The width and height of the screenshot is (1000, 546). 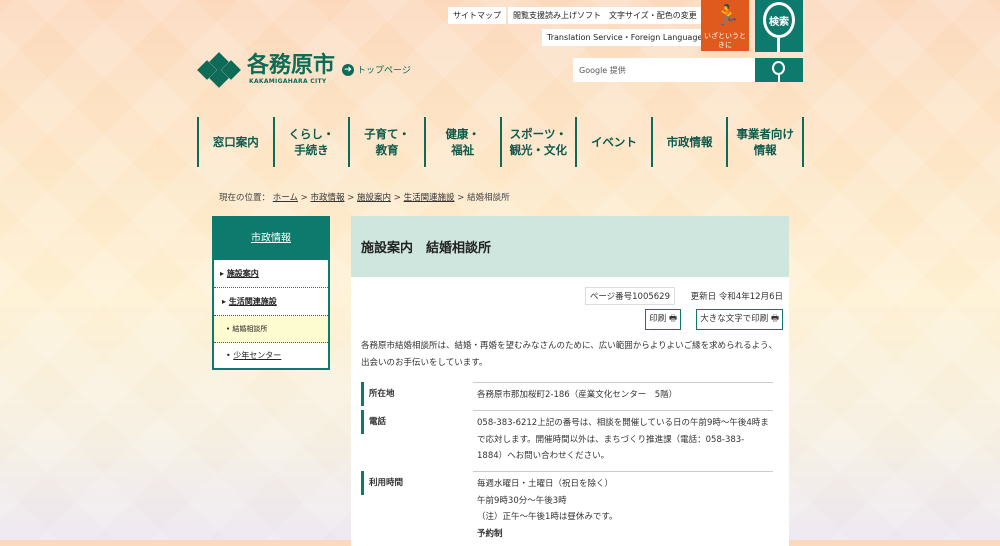 I want to click on search-toggle-button: 検索, so click(x=779, y=26).